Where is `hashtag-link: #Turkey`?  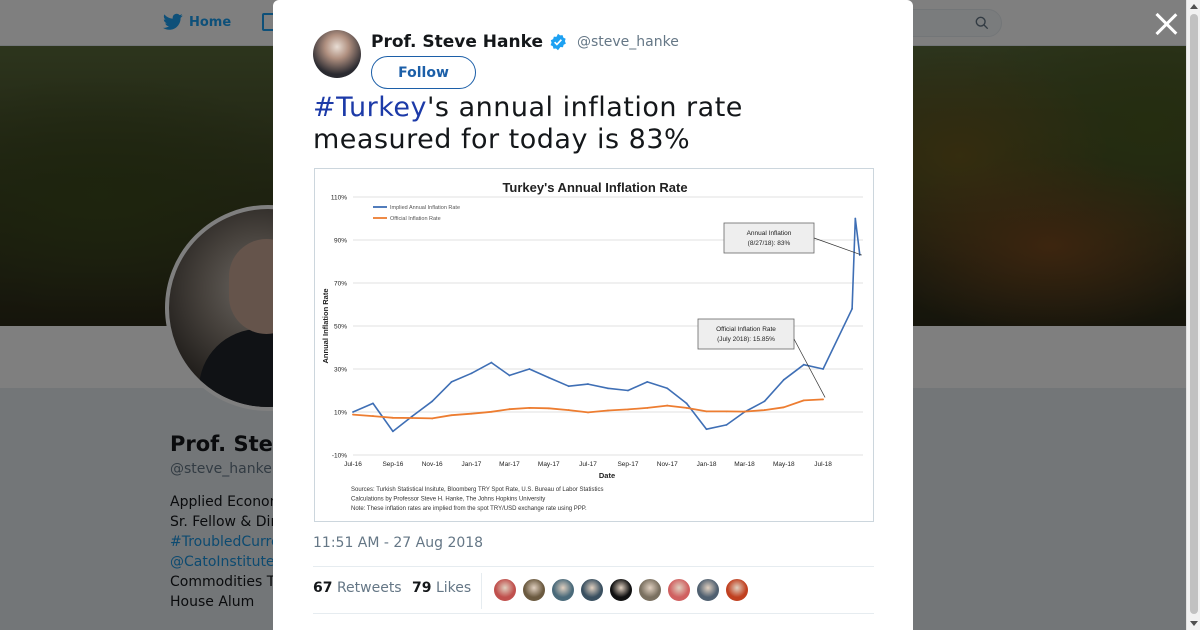 hashtag-link: #Turkey is located at coordinates (370, 107).